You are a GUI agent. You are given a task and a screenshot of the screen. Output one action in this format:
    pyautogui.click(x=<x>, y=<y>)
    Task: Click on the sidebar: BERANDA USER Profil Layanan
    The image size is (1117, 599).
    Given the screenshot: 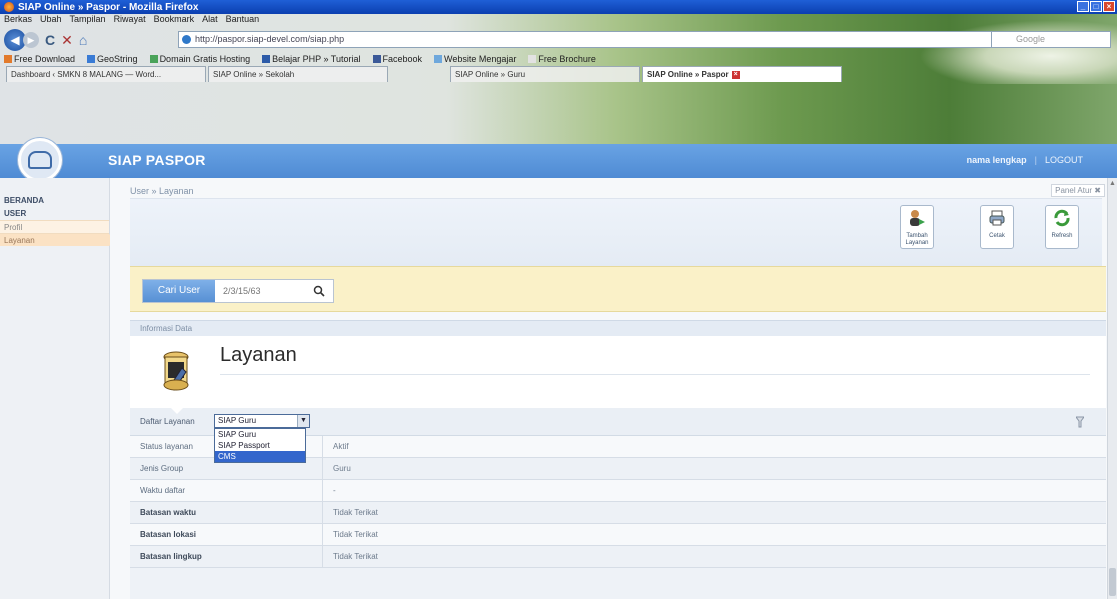 What is the action you would take?
    pyautogui.click(x=58, y=388)
    